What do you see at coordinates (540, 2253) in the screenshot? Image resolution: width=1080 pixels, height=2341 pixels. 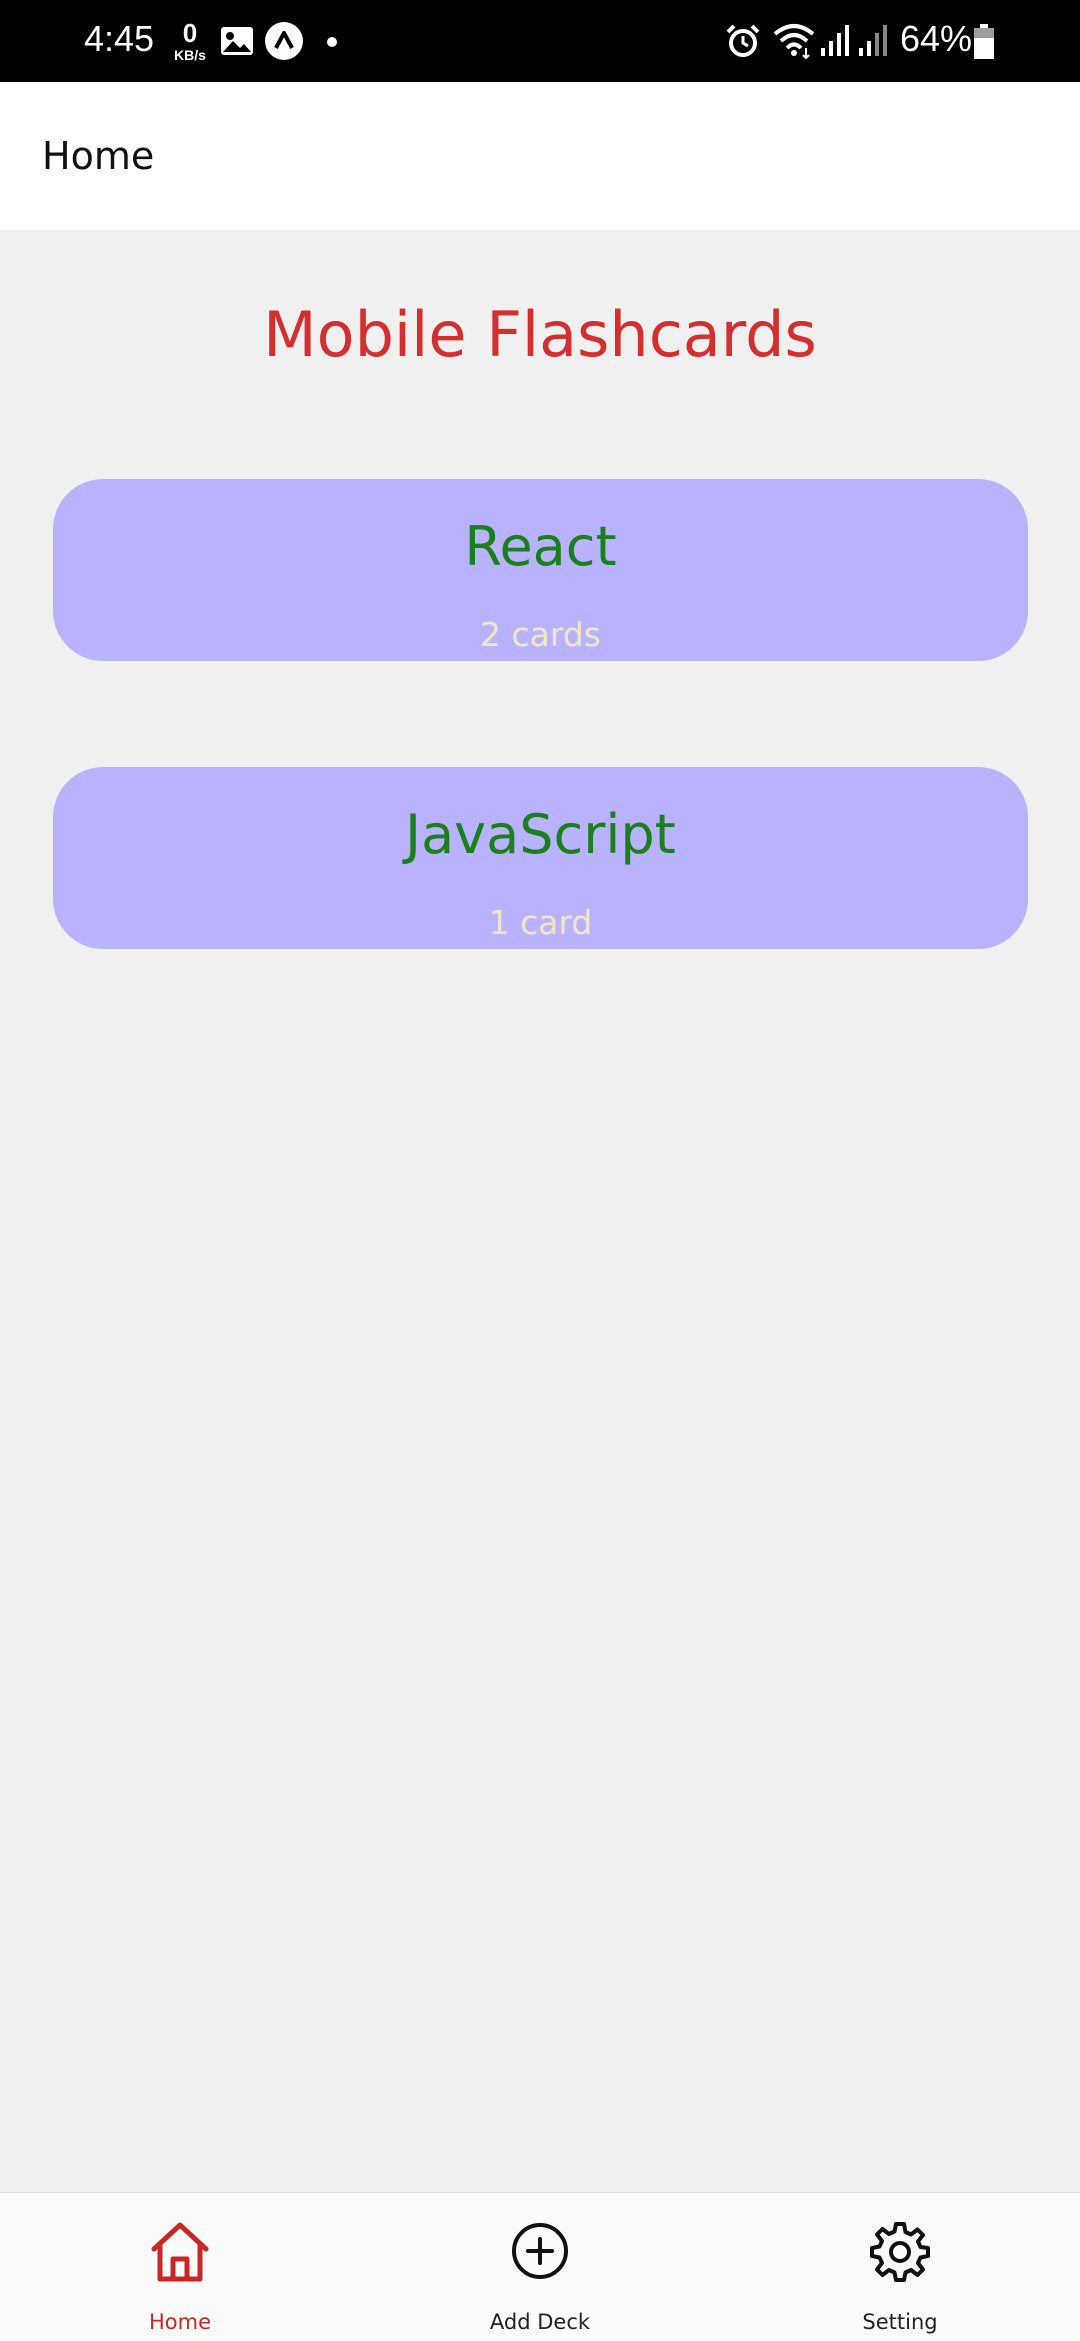 I see `plus-circle-icon` at bounding box center [540, 2253].